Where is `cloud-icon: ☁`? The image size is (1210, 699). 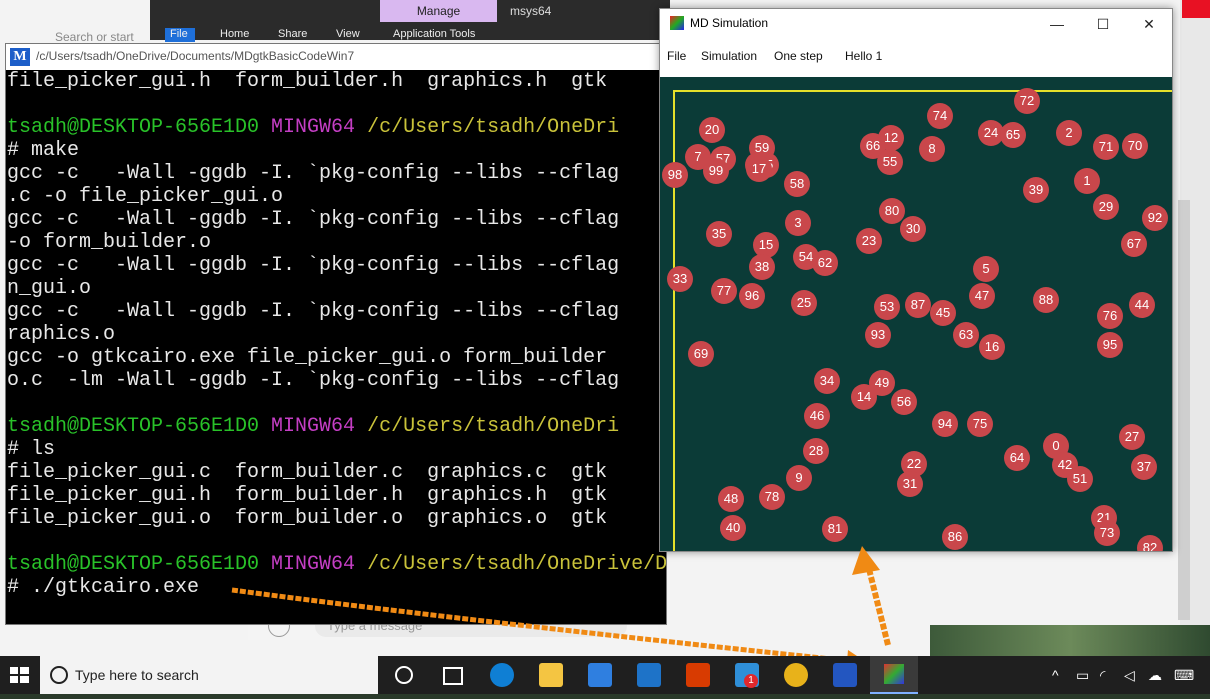 cloud-icon: ☁ is located at coordinates (1155, 675).